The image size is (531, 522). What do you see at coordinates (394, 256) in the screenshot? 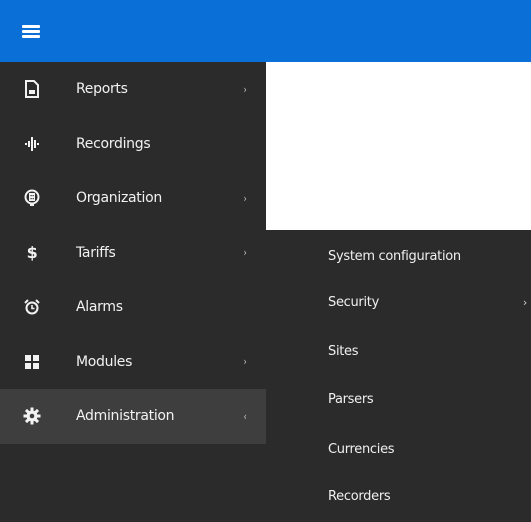
I see `submenu-item-label: System configuration` at bounding box center [394, 256].